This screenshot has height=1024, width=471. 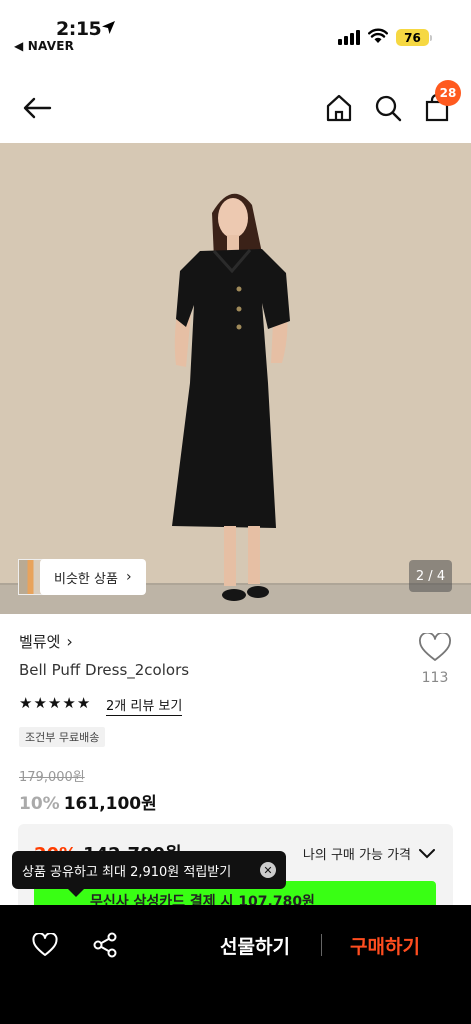 What do you see at coordinates (144, 705) in the screenshot?
I see `review-link: 2개 리뷰 보기` at bounding box center [144, 705].